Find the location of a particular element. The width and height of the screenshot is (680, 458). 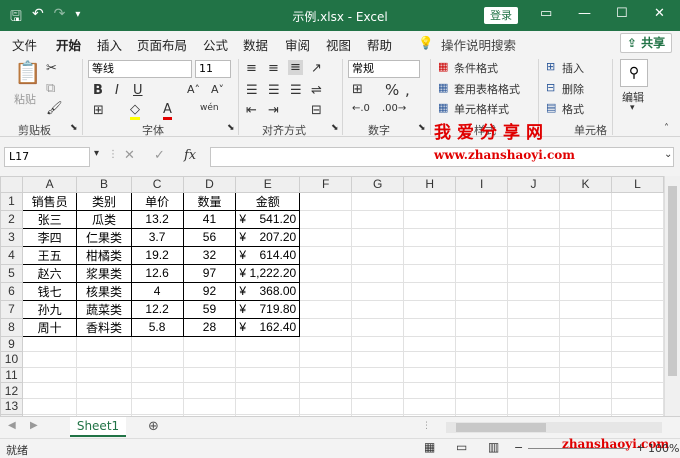

number-launcher-icon: ⬊ is located at coordinates (422, 128).